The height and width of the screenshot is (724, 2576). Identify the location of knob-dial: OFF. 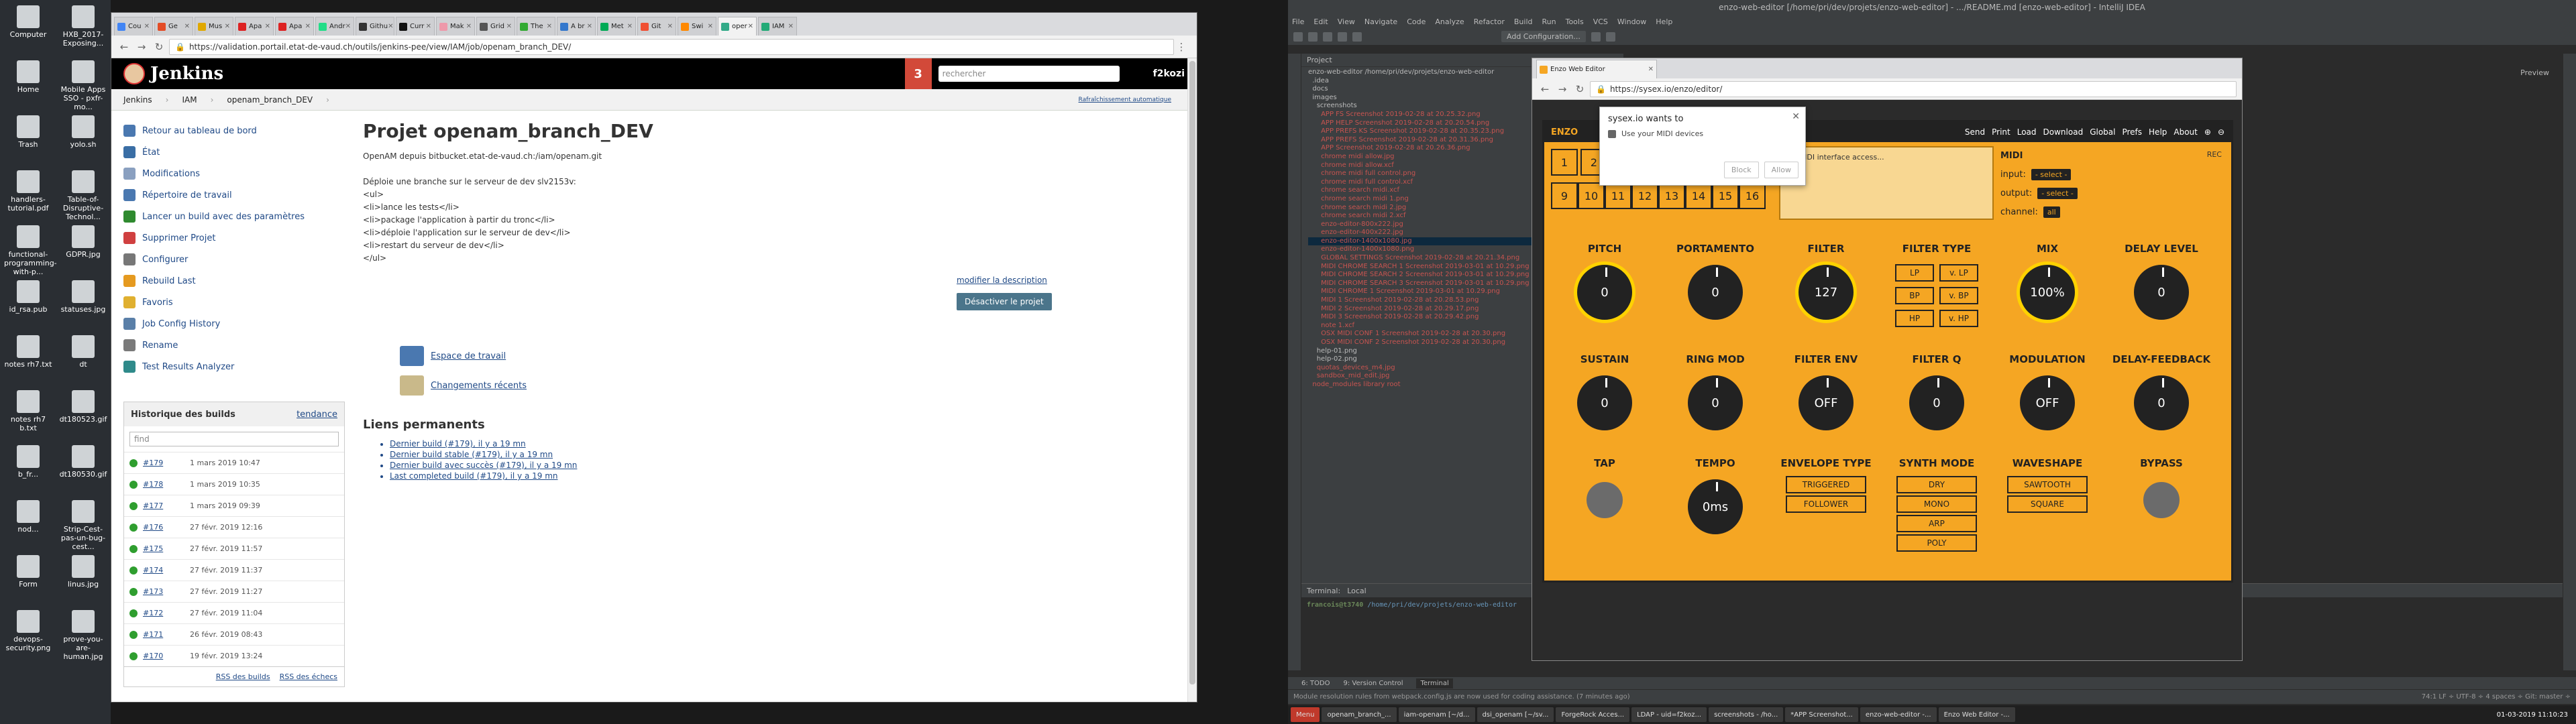
(2047, 403).